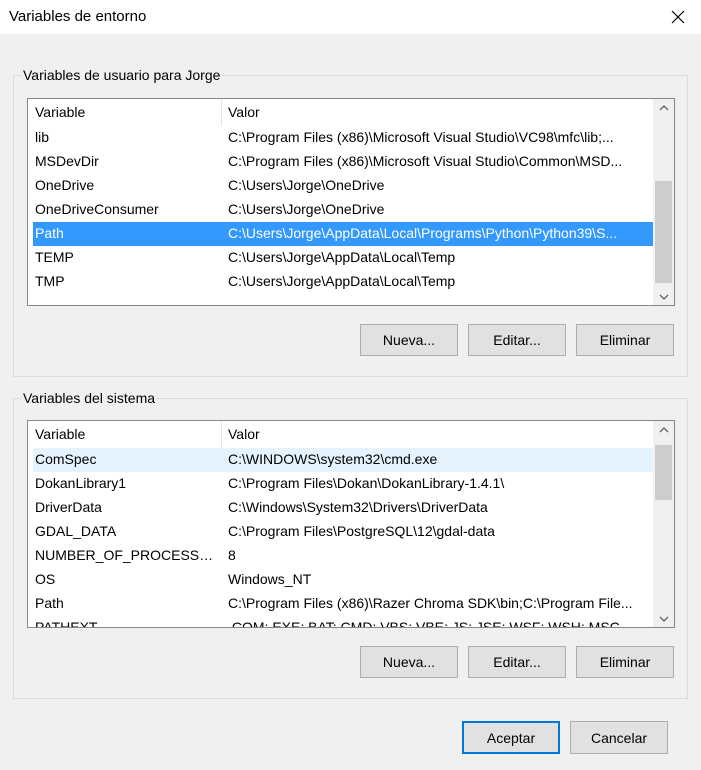  What do you see at coordinates (333, 459) in the screenshot?
I see `row-value: C:\WINDOWS\system32\cmd.exe` at bounding box center [333, 459].